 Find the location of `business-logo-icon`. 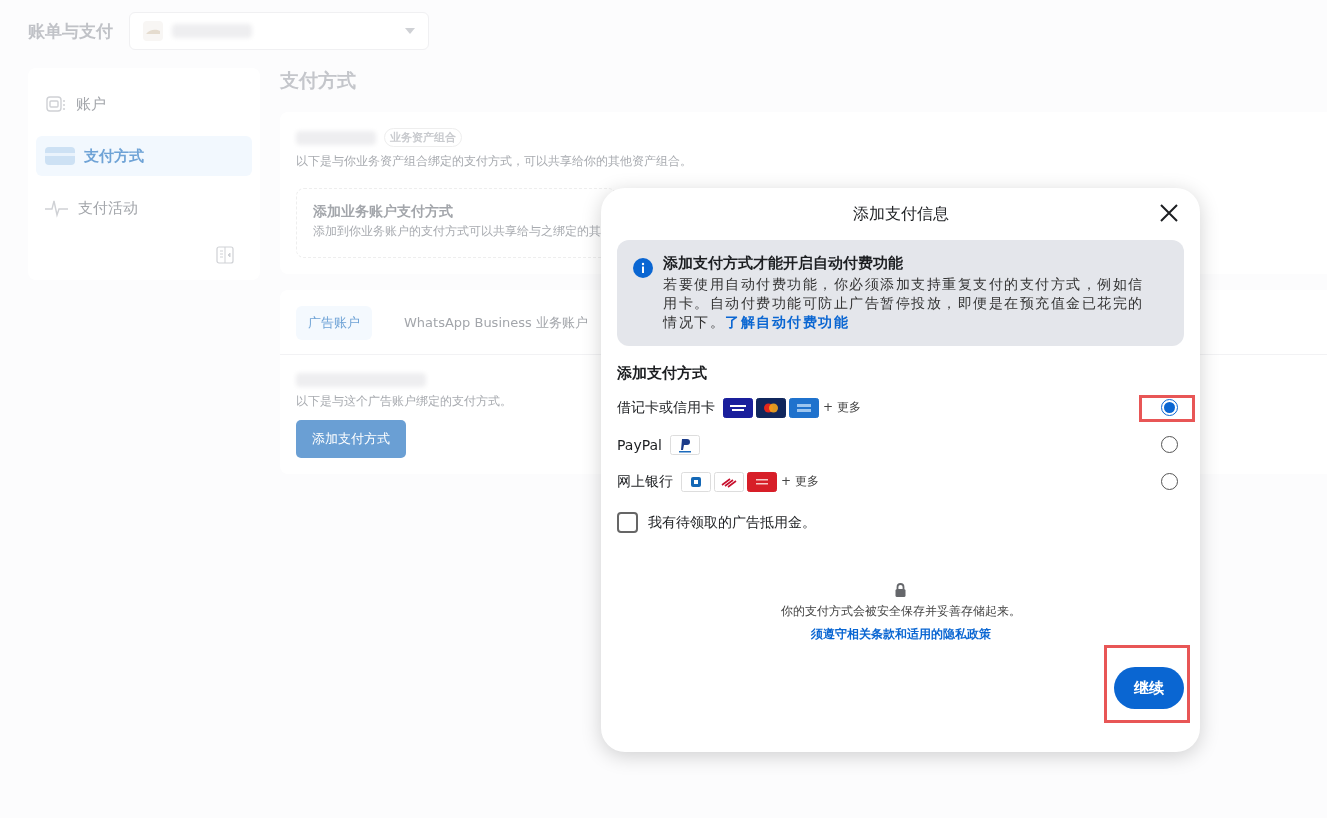

business-logo-icon is located at coordinates (153, 31).